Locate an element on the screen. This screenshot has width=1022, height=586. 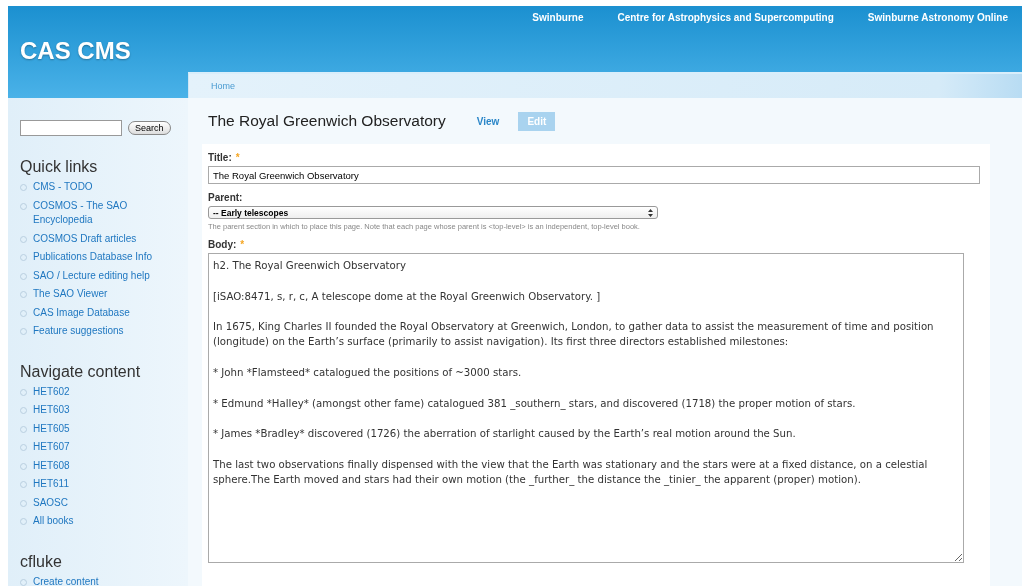
block-title: Navigate content is located at coordinates (81, 371).